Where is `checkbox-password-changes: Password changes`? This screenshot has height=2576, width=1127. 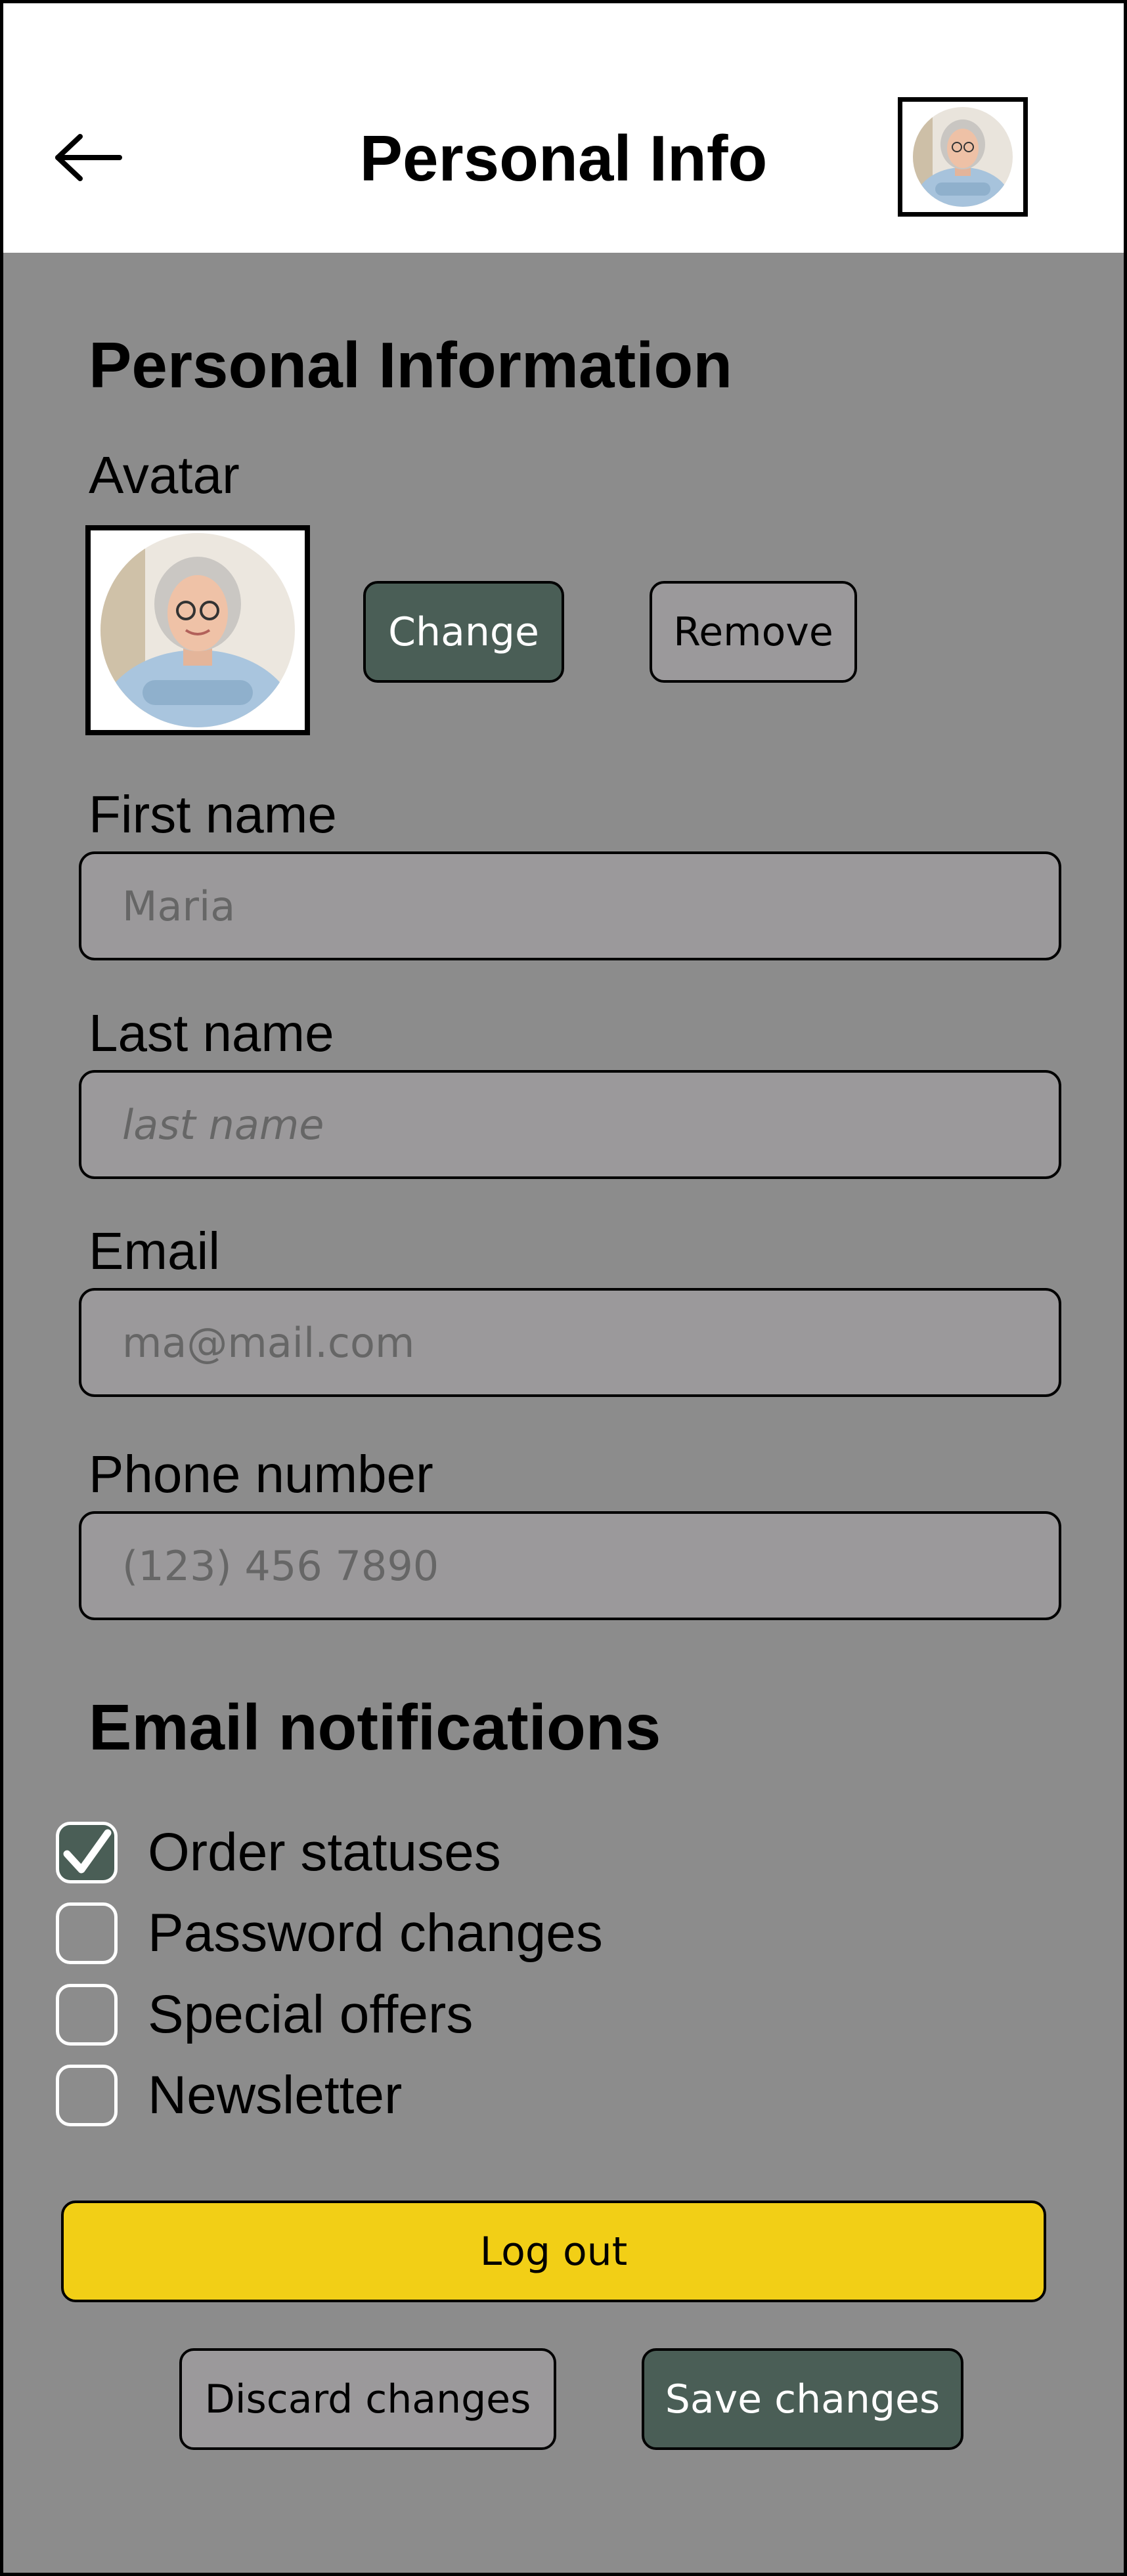 checkbox-password-changes: Password changes is located at coordinates (329, 1933).